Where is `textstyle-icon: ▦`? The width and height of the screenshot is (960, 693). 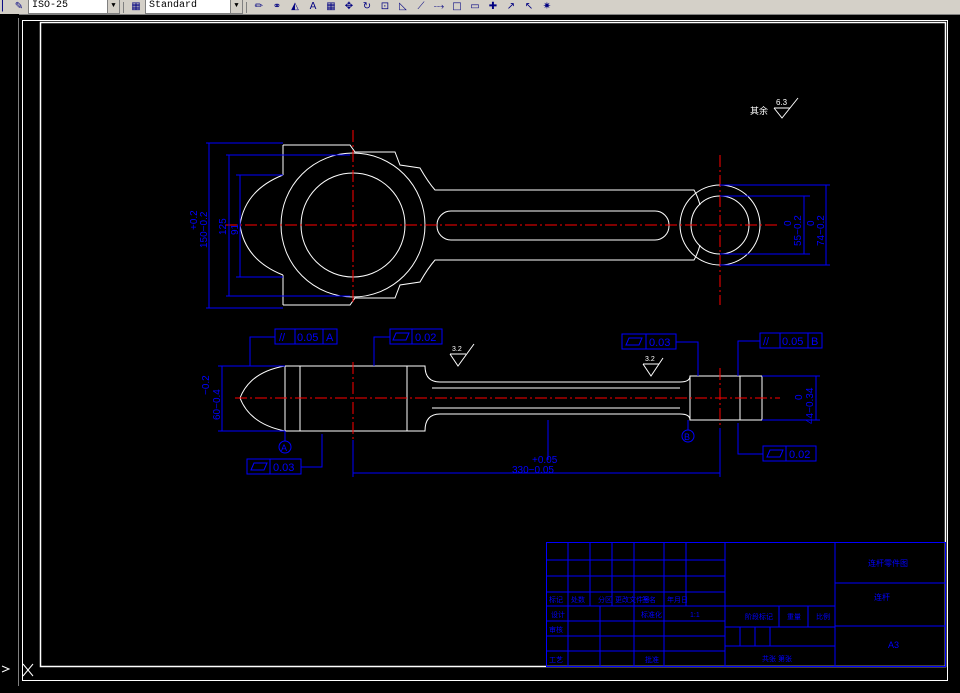 textstyle-icon: ▦ is located at coordinates (136, 7).